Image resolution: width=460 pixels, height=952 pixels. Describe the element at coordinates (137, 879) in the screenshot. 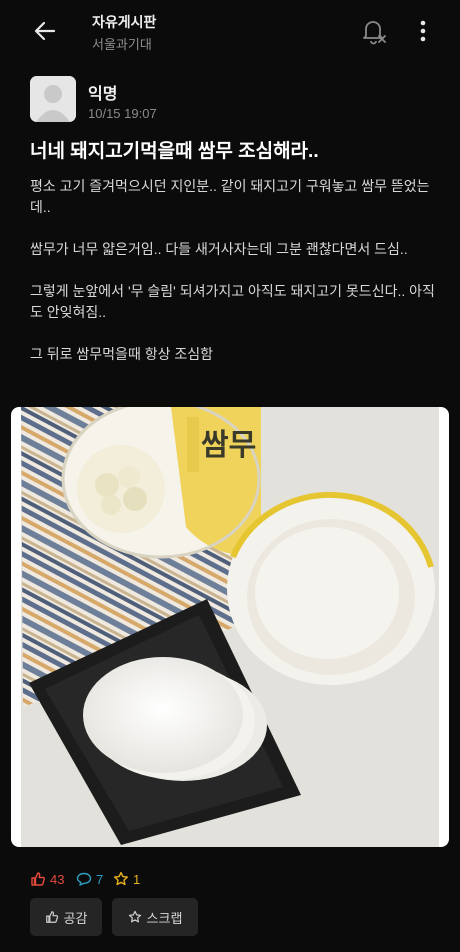

I see `scrap-count-value: 1` at that location.